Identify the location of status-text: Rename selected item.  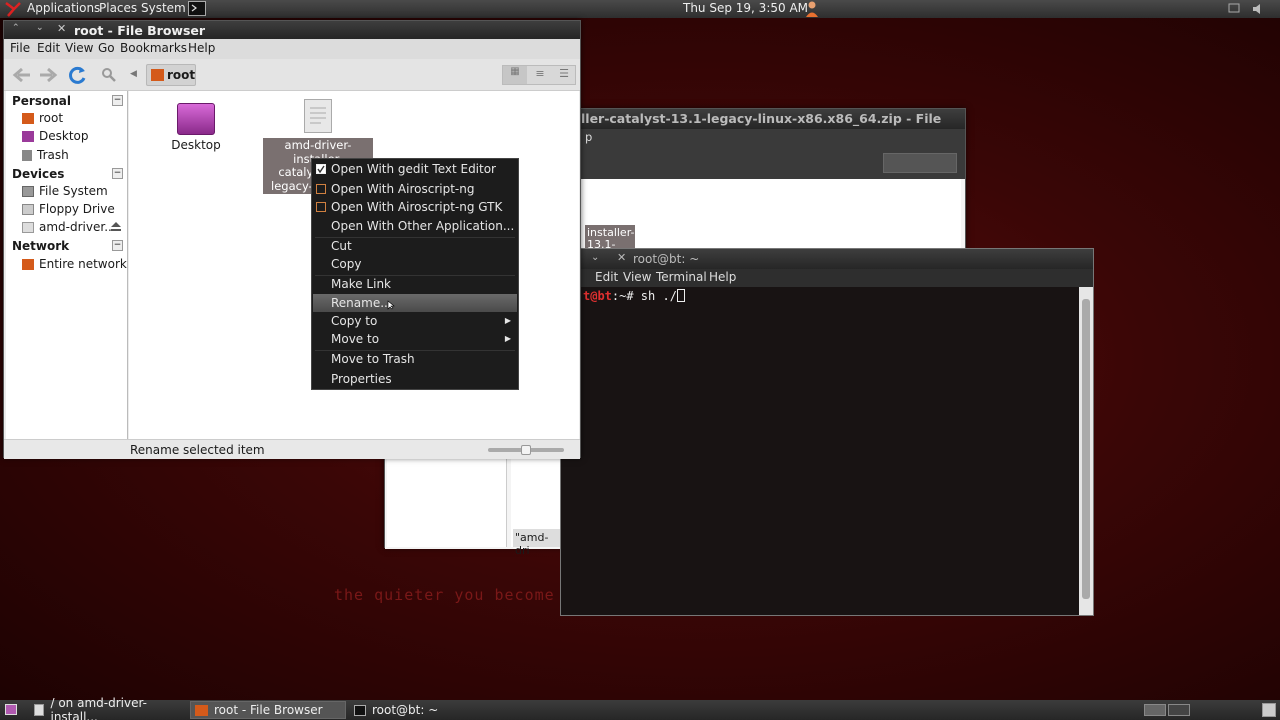
(197, 450).